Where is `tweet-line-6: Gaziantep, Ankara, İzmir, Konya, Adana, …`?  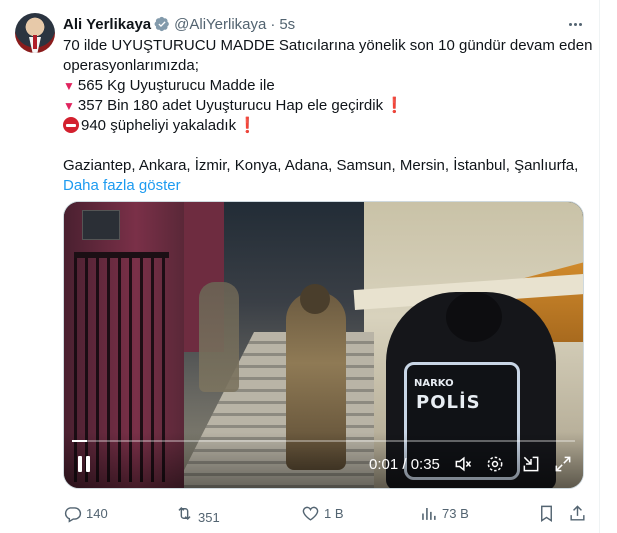 tweet-line-6: Gaziantep, Ankara, İzmir, Konya, Adana, … is located at coordinates (321, 165).